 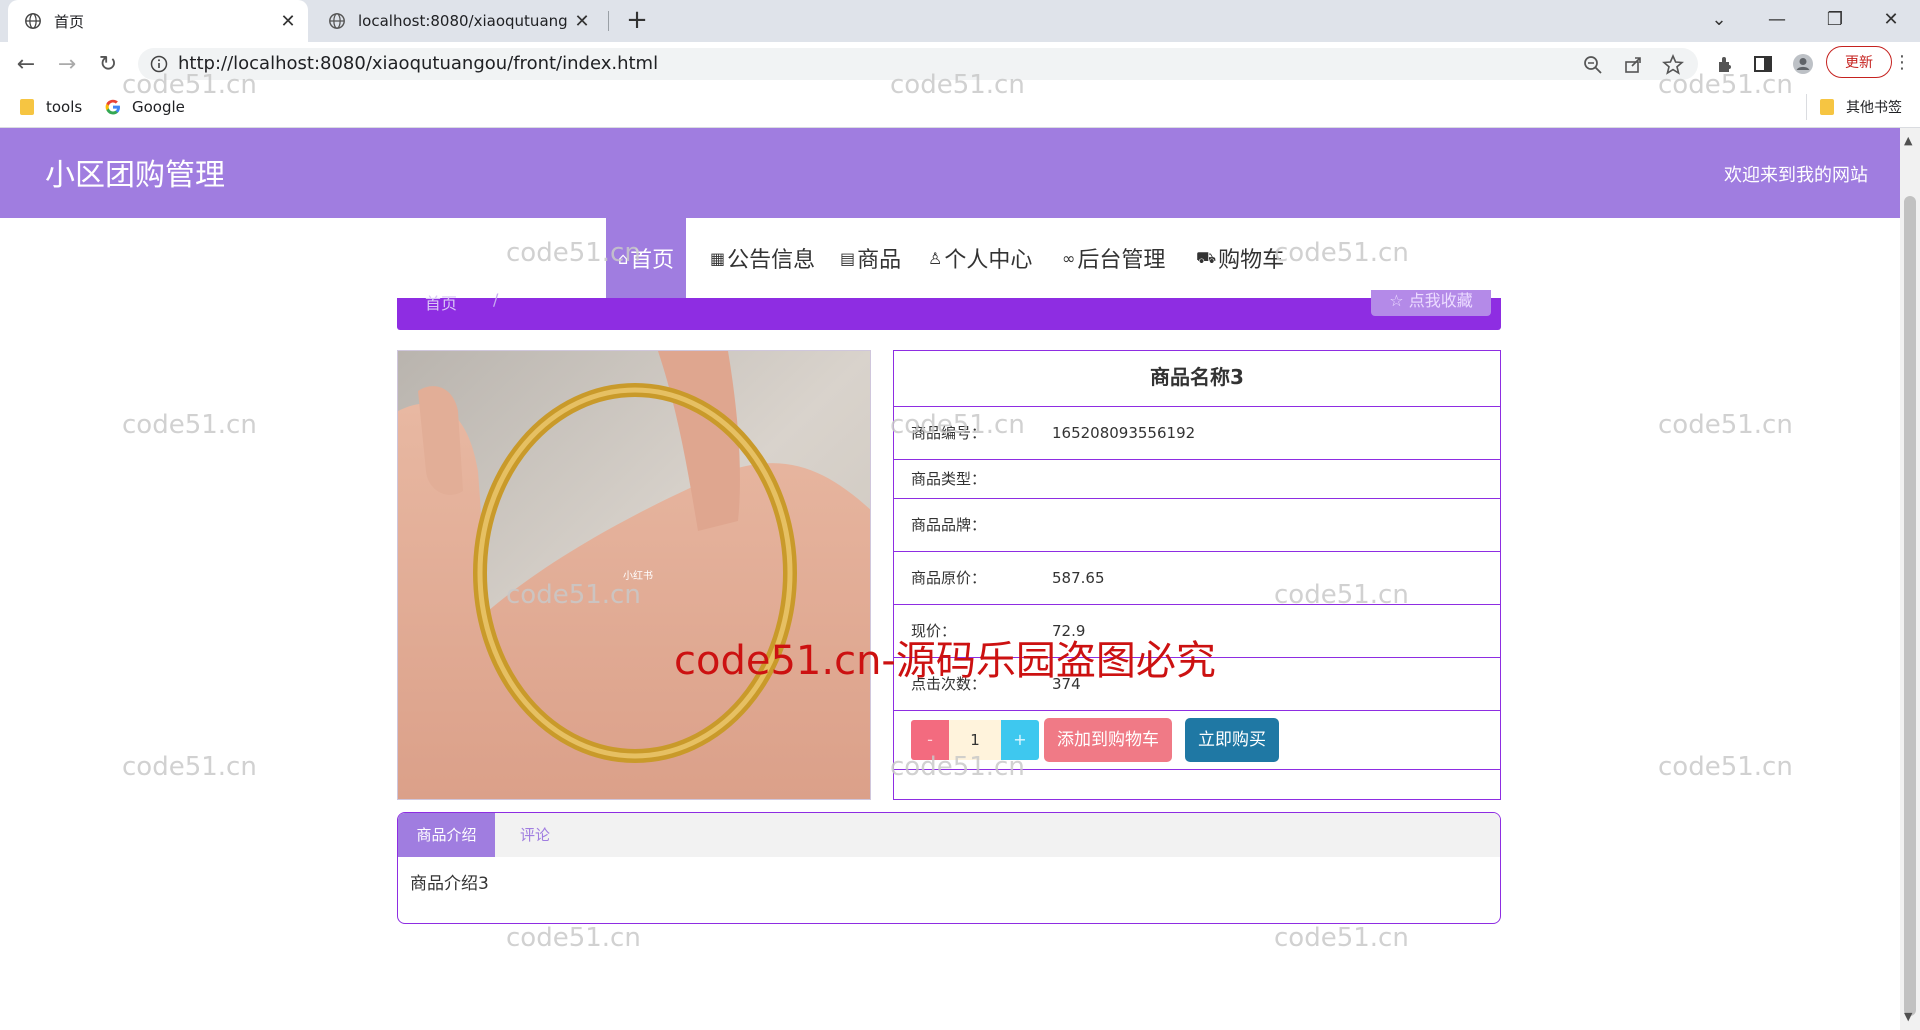 What do you see at coordinates (135, 175) in the screenshot?
I see `site-title: 小区团购管理` at bounding box center [135, 175].